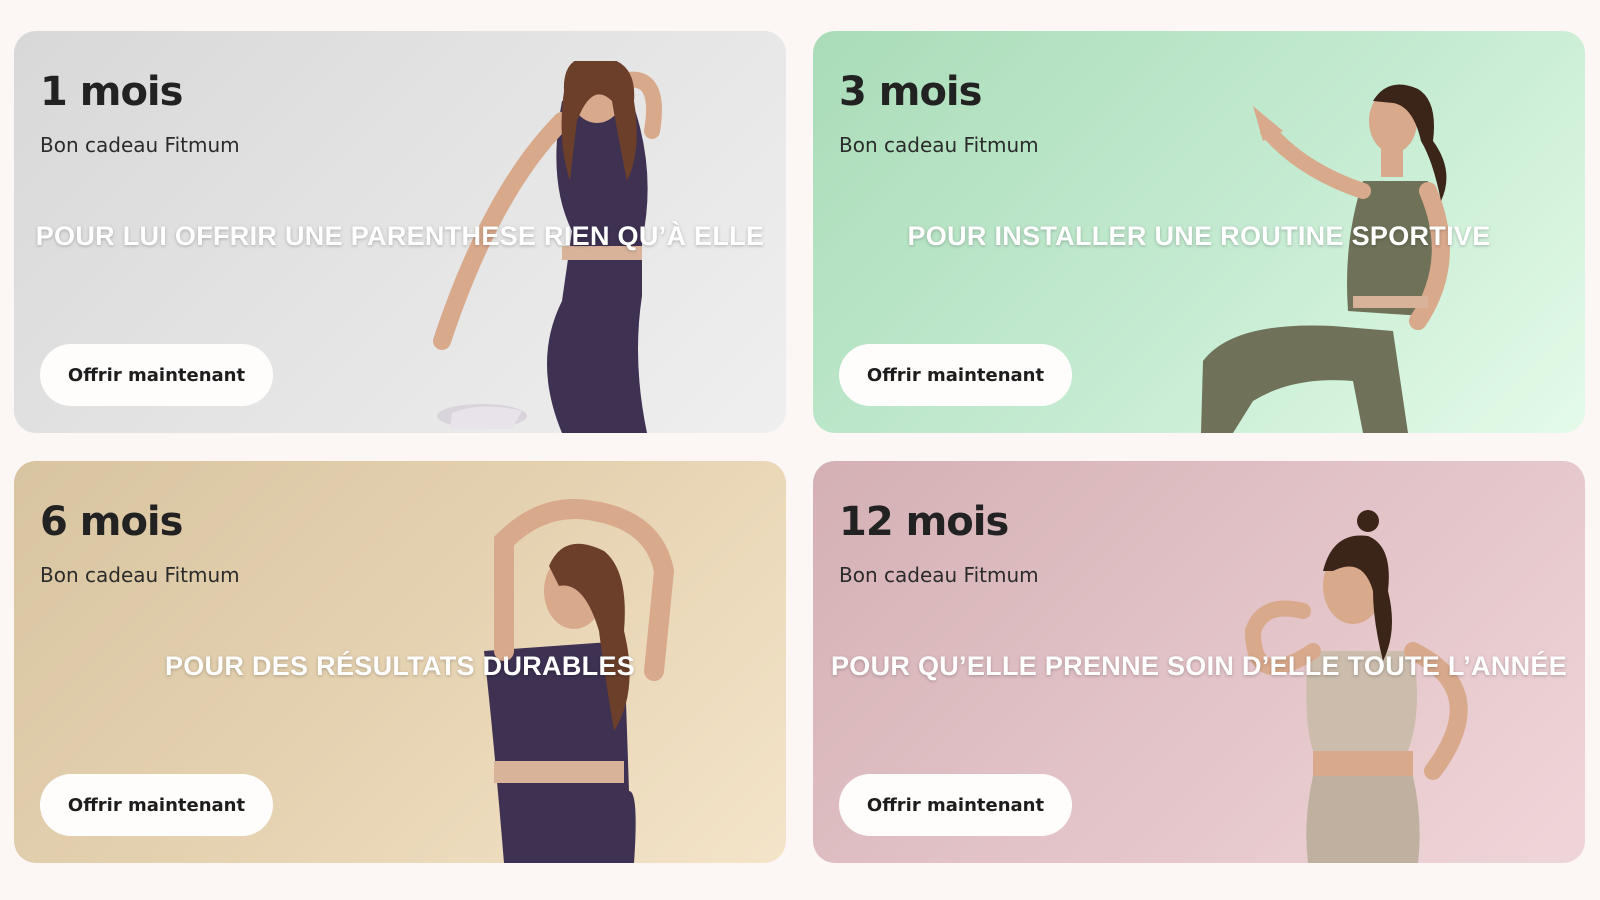  I want to click on plan-duration-title: 6 mois, so click(111, 522).